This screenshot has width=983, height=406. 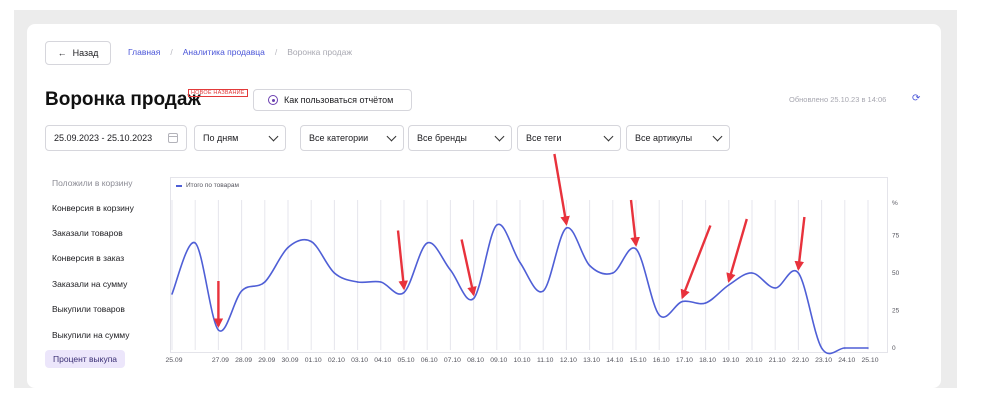 I want to click on x-tick-label: 01.10, so click(x=313, y=360).